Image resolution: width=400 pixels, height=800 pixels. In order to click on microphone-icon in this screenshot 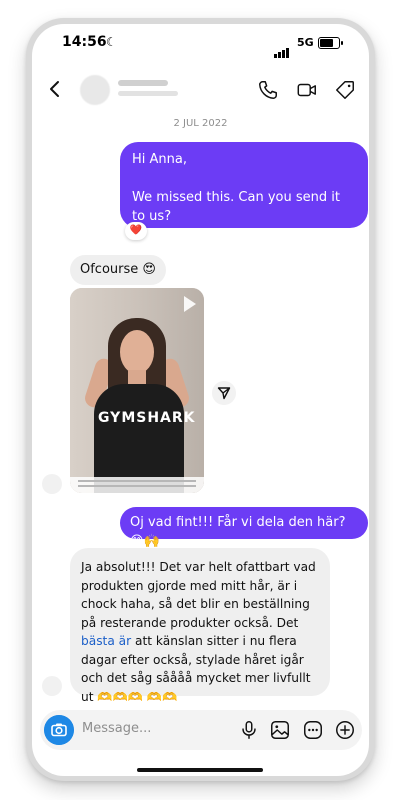, I will do `click(249, 730)`.